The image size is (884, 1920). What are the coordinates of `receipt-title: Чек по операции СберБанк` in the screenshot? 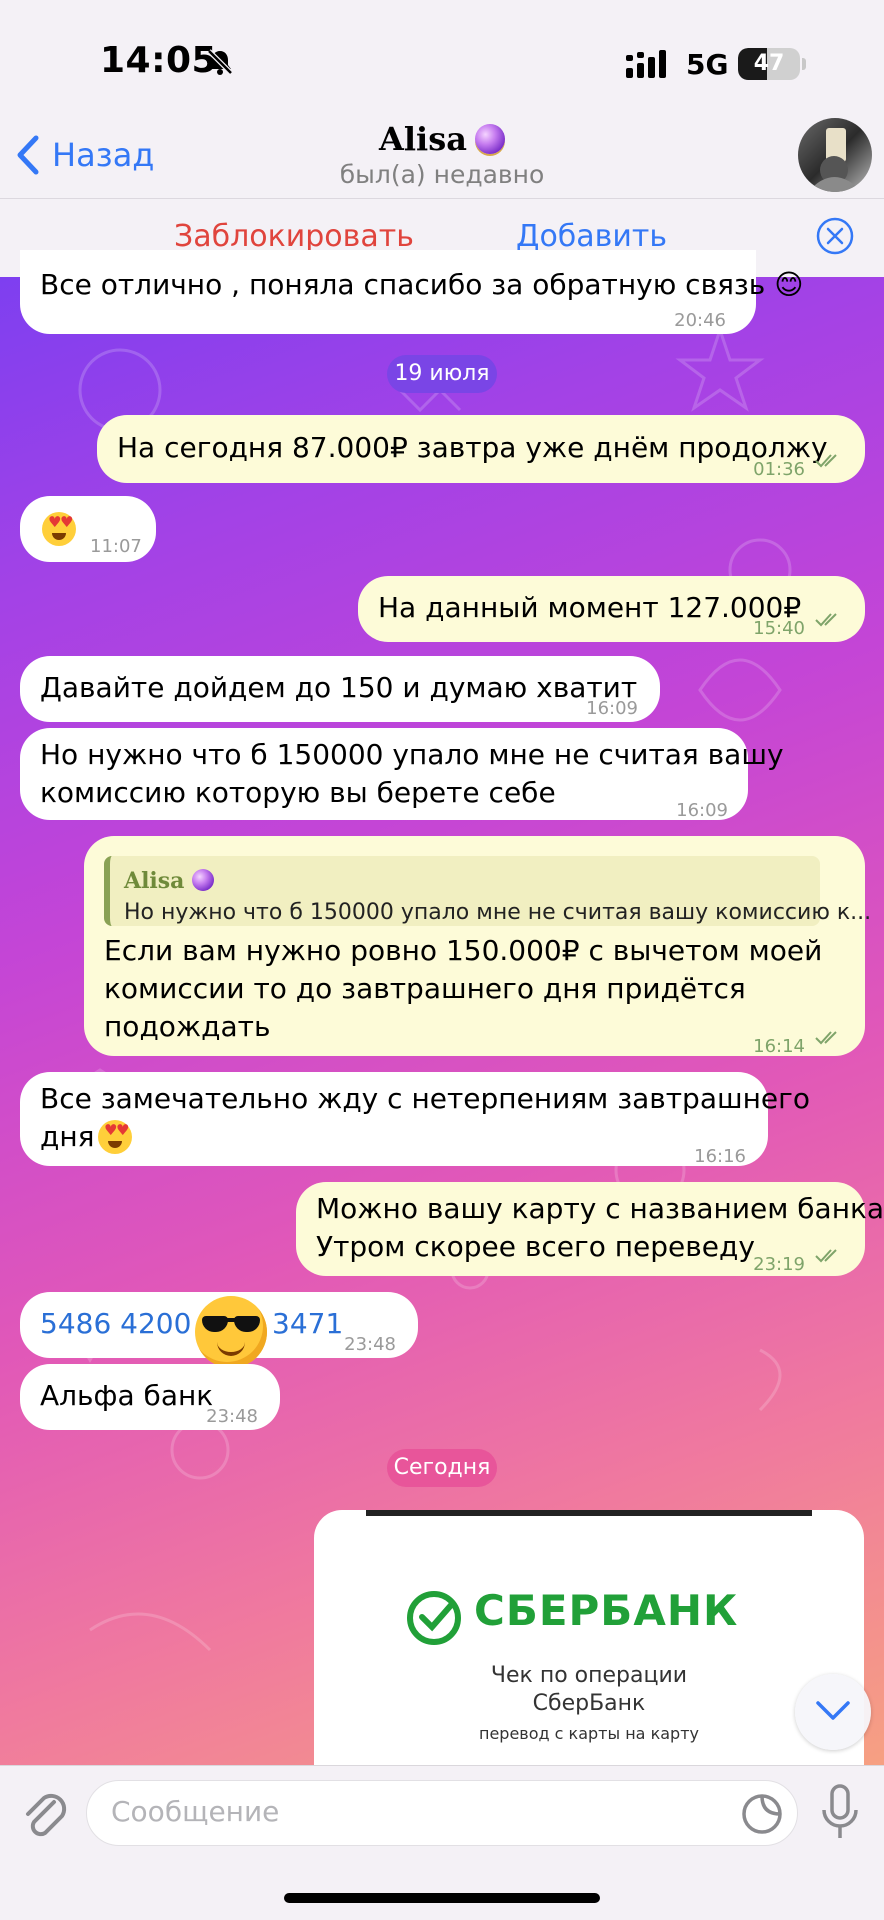 It's located at (589, 1689).